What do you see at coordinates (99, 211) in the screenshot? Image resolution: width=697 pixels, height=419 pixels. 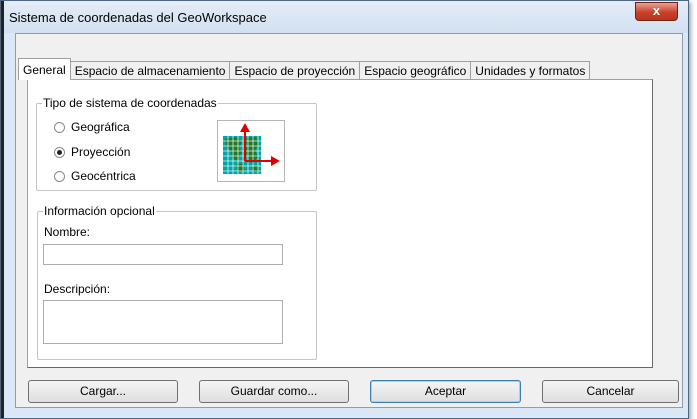 I see `optional-info-label: Información opcional` at bounding box center [99, 211].